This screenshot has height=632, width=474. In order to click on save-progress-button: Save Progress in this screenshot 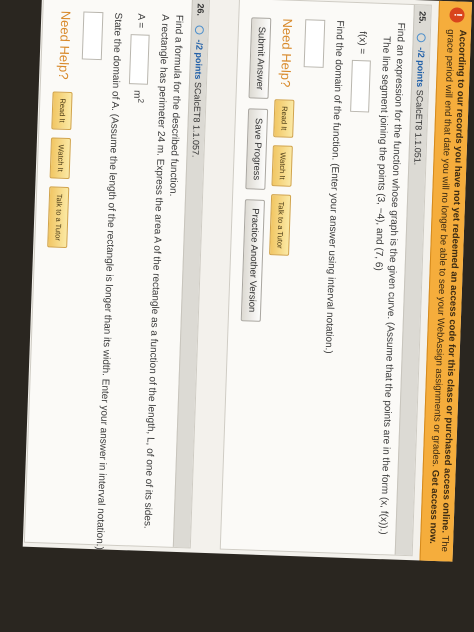, I will do `click(257, 149)`.